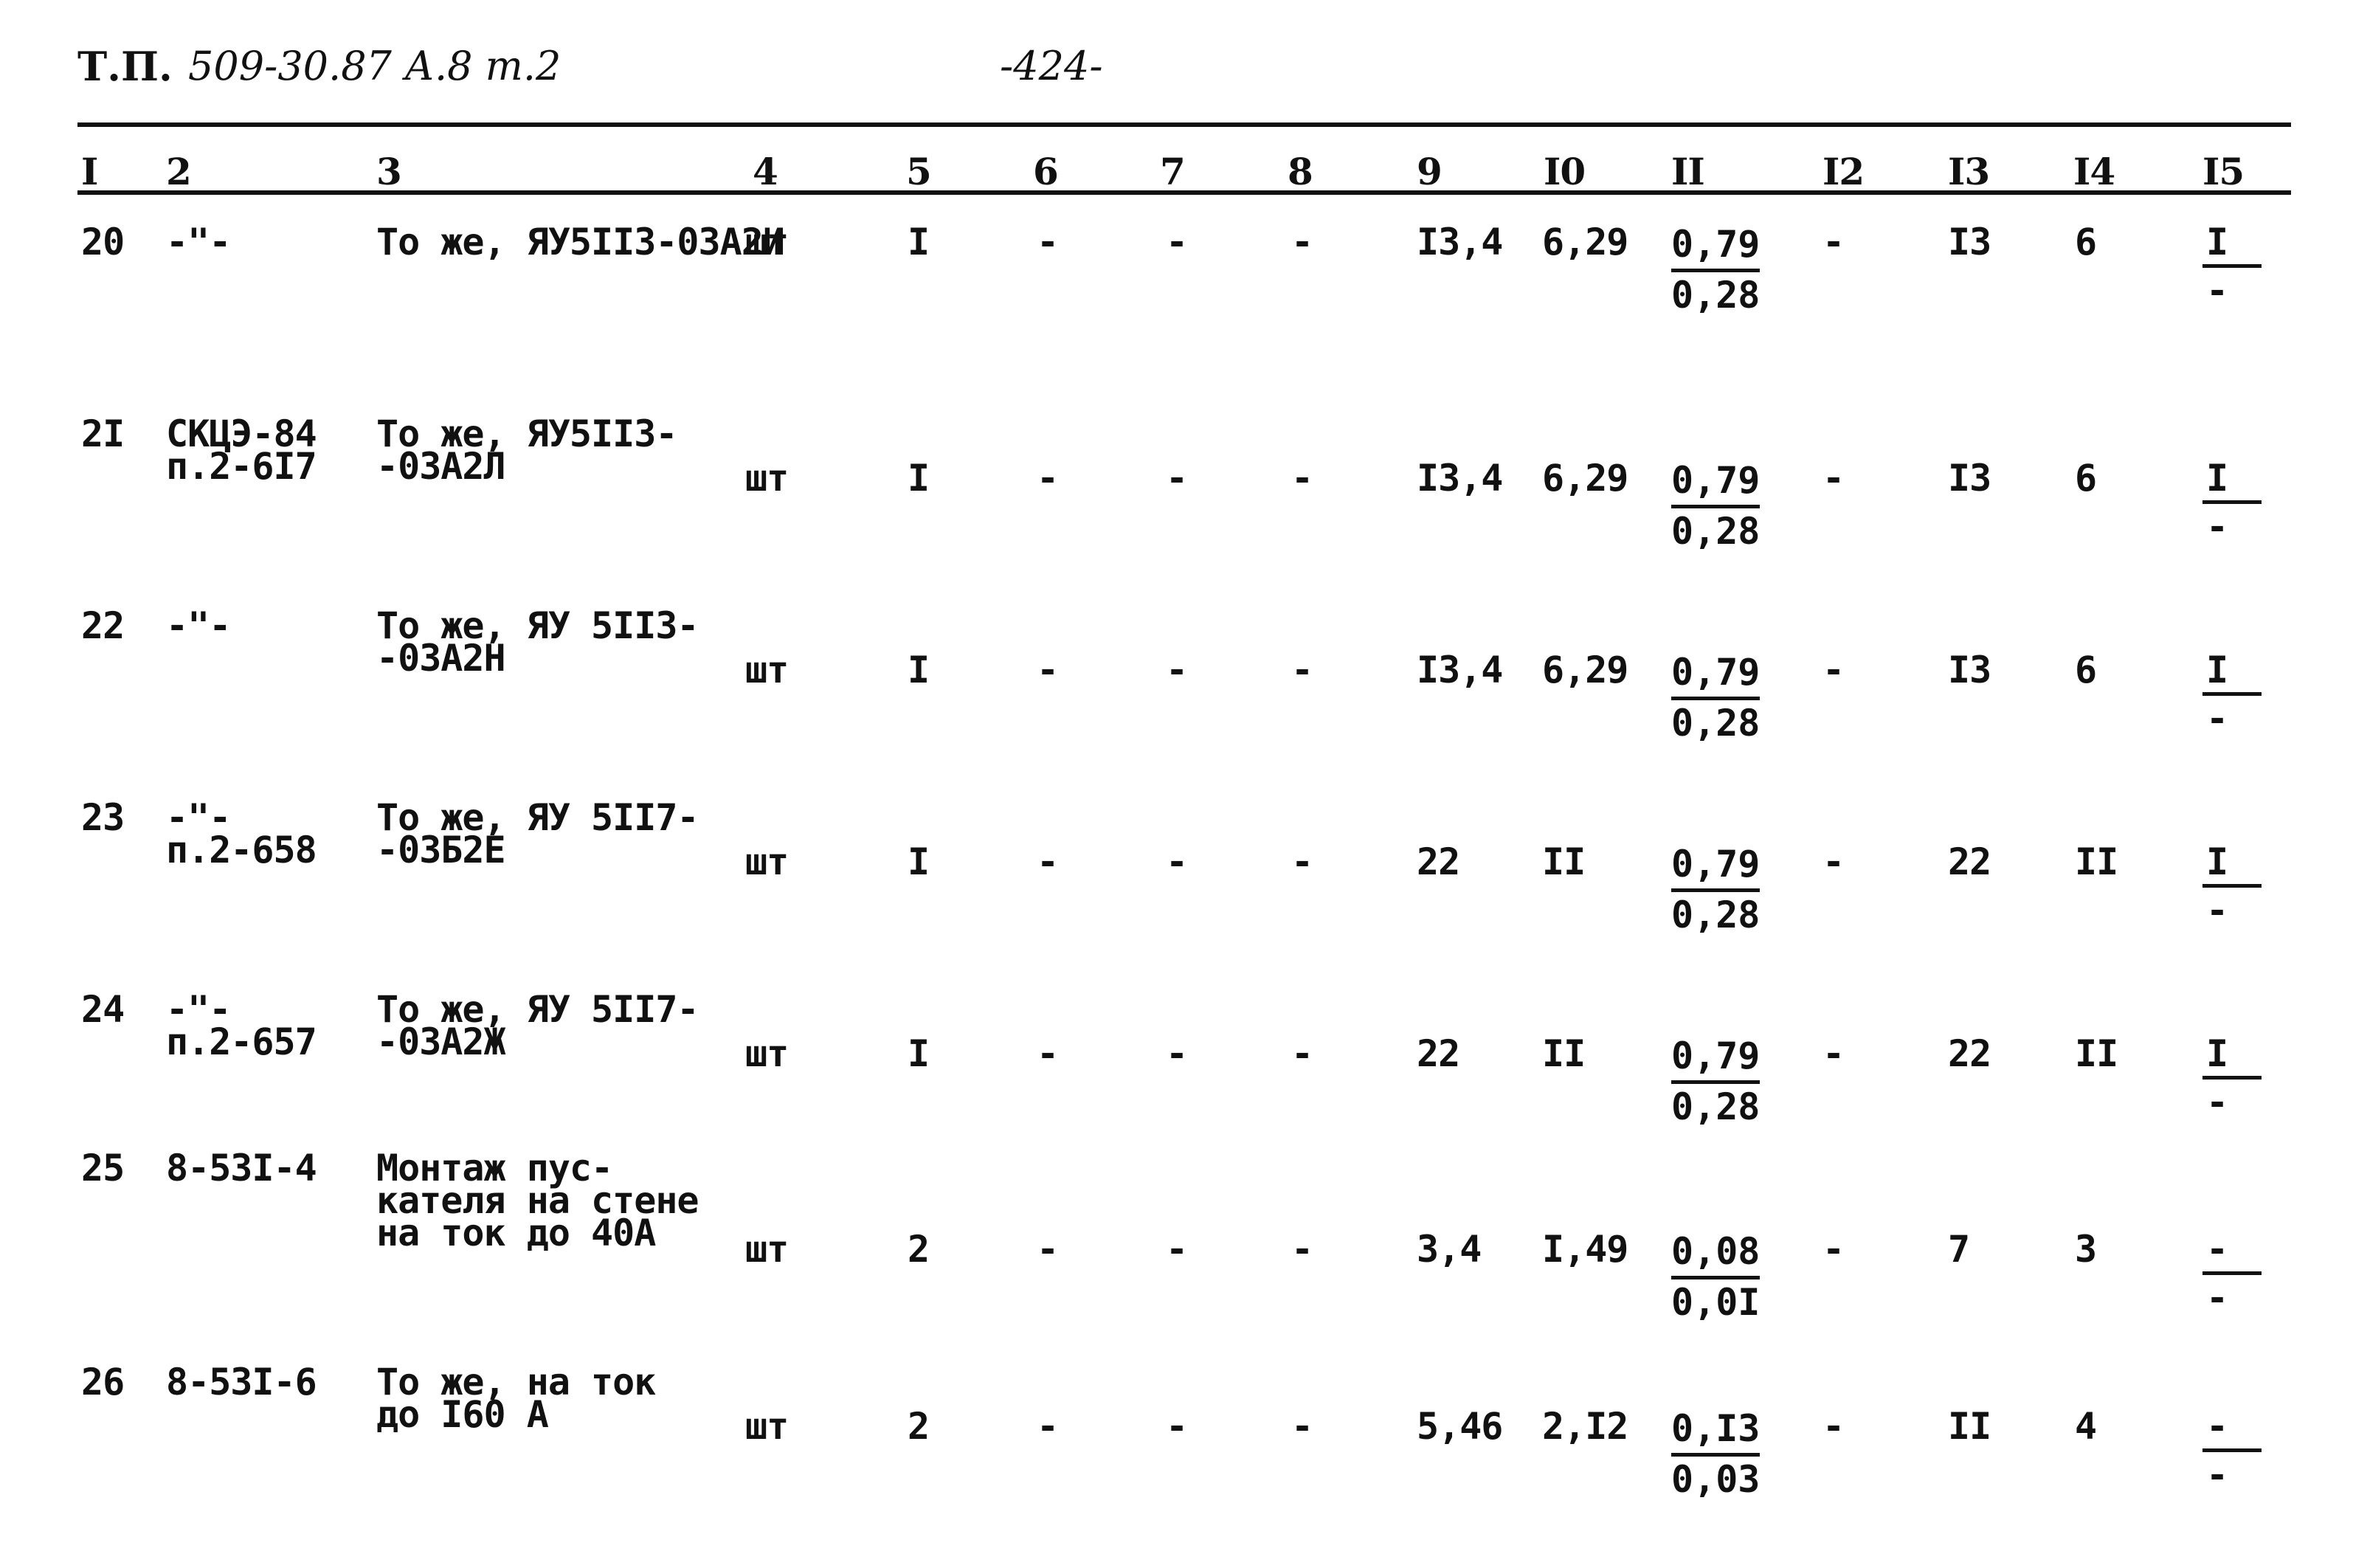  Describe the element at coordinates (462, 1414) in the screenshot. I see `work-description: до I60 А` at that location.